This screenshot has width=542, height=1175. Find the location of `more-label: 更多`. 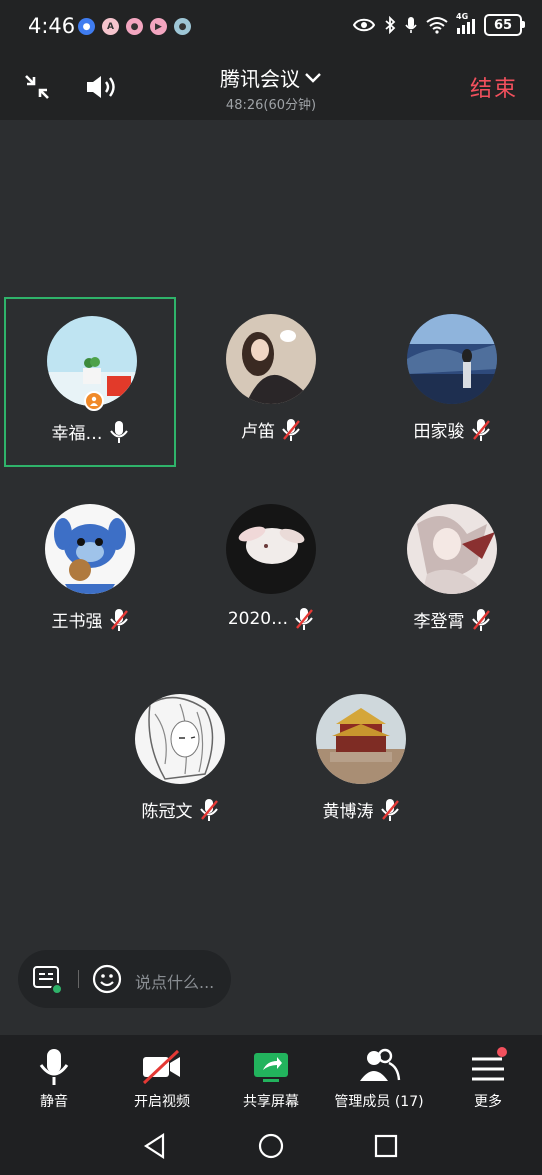

more-label: 更多 is located at coordinates (488, 1102).